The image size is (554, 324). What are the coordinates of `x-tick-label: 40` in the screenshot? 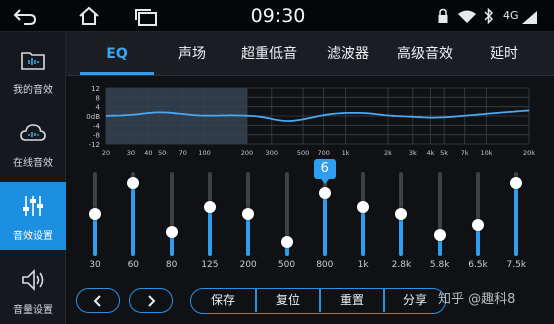 It's located at (148, 153).